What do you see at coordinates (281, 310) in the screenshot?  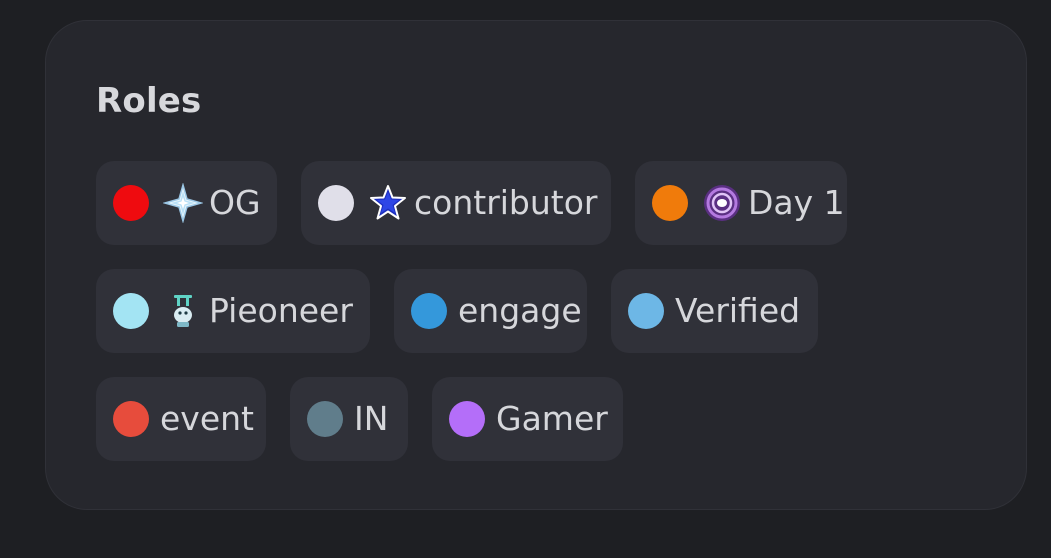 I see `role-label: Pieoneer` at bounding box center [281, 310].